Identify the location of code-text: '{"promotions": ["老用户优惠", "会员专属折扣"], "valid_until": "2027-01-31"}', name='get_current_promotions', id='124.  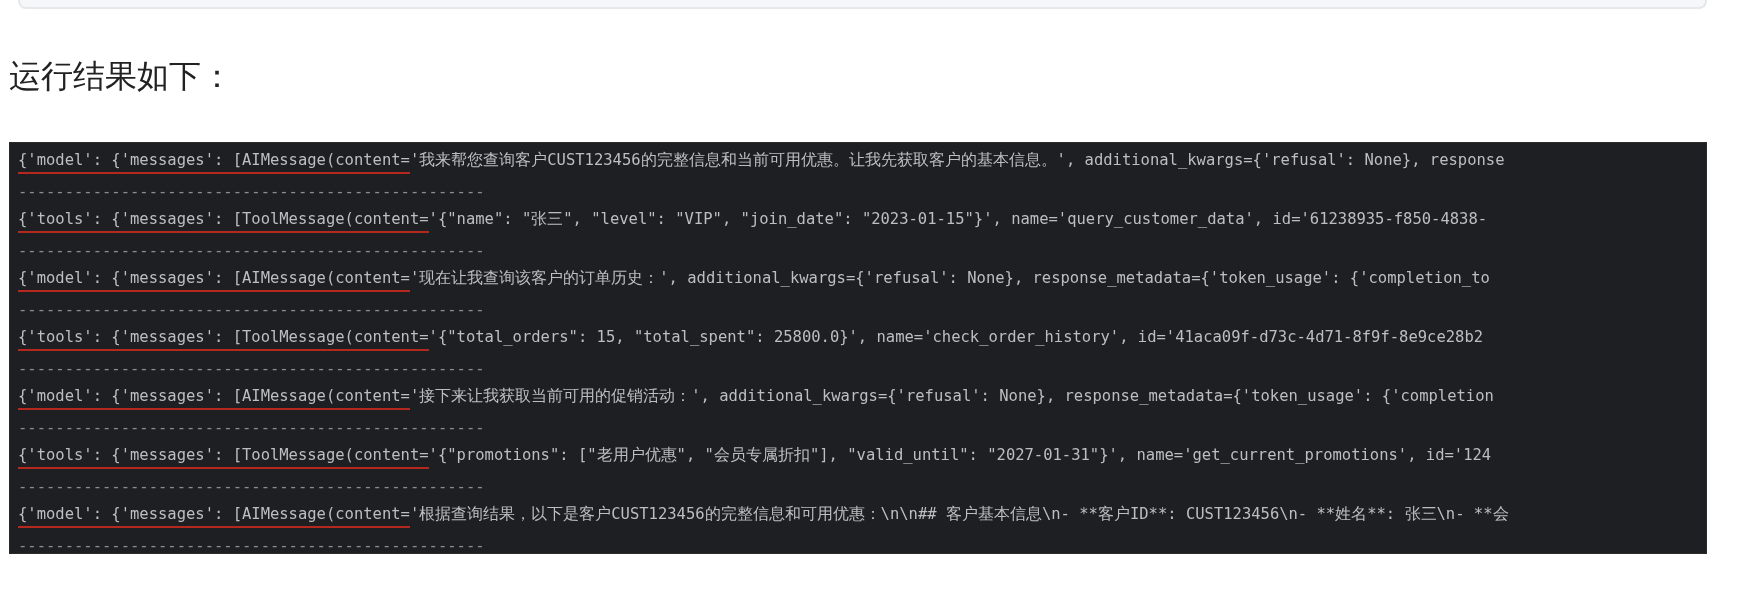
(960, 455).